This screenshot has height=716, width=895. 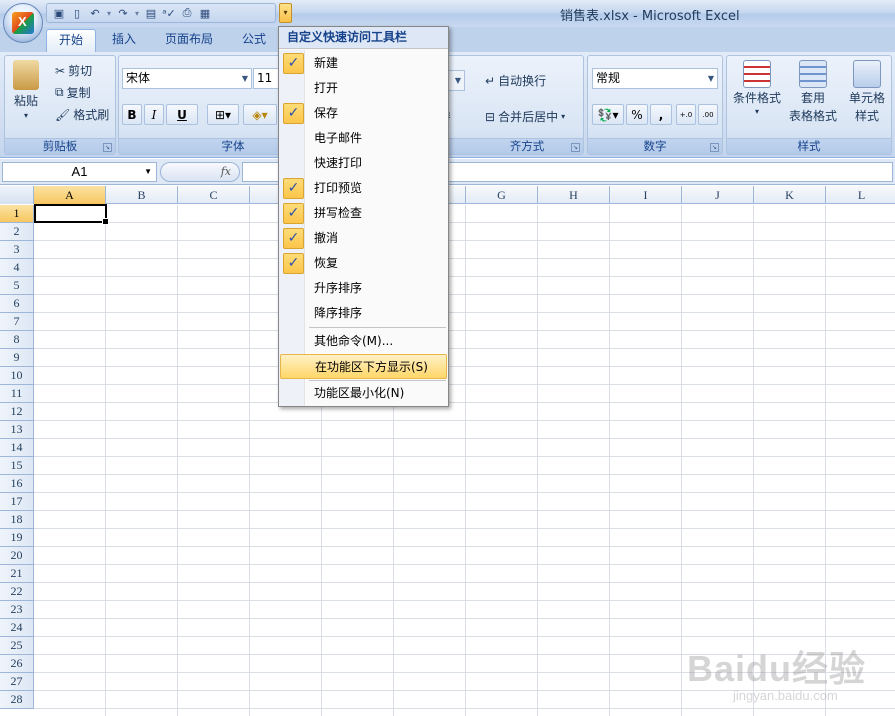 What do you see at coordinates (73, 70) in the screenshot?
I see `cut-button: ✂ 剪切` at bounding box center [73, 70].